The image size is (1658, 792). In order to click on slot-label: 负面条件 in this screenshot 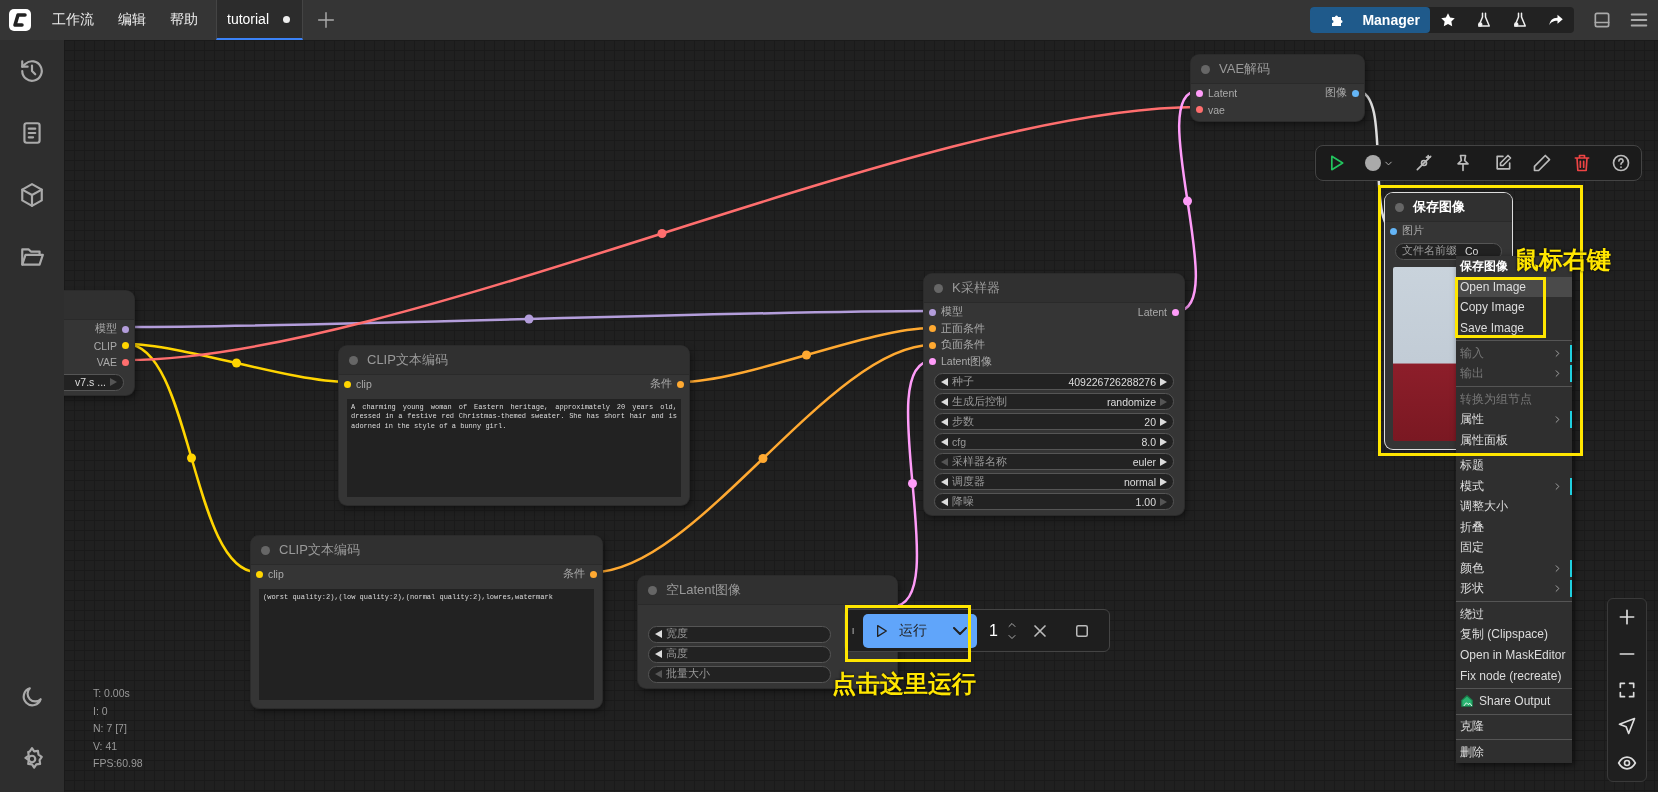, I will do `click(963, 345)`.